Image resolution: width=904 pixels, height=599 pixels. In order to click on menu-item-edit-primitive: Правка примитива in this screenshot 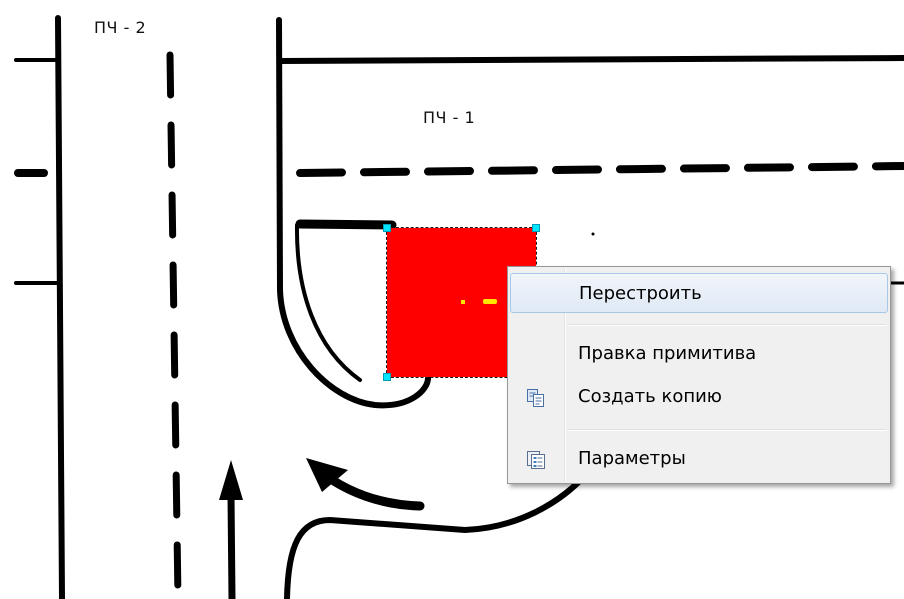, I will do `click(699, 354)`.